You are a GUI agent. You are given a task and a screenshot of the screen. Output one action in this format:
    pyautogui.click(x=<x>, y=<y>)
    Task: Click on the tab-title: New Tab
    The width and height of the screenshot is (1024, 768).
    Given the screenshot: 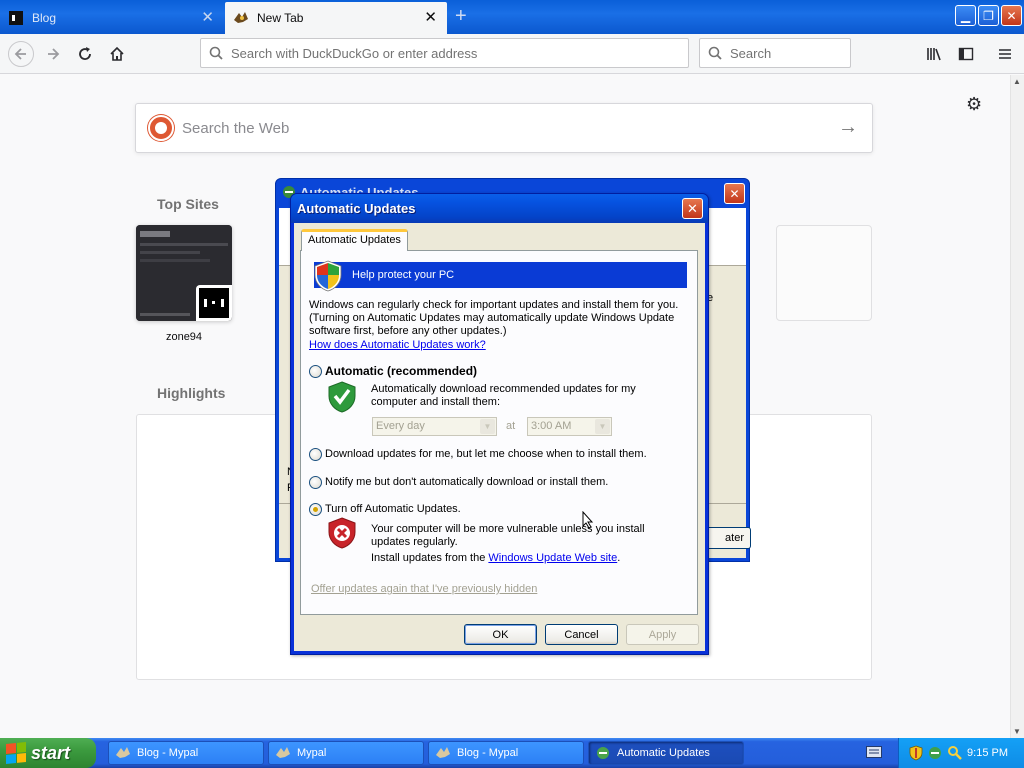 What is the action you would take?
    pyautogui.click(x=280, y=18)
    